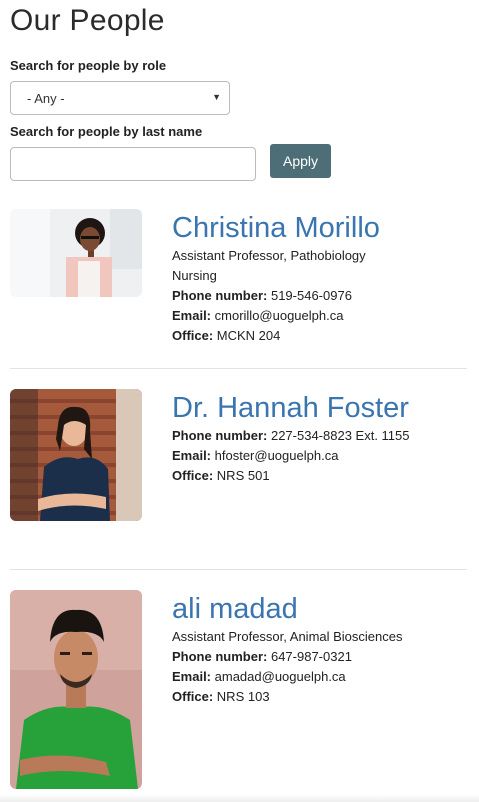 This screenshot has width=479, height=802. I want to click on role-select-value: - Any -, so click(46, 98).